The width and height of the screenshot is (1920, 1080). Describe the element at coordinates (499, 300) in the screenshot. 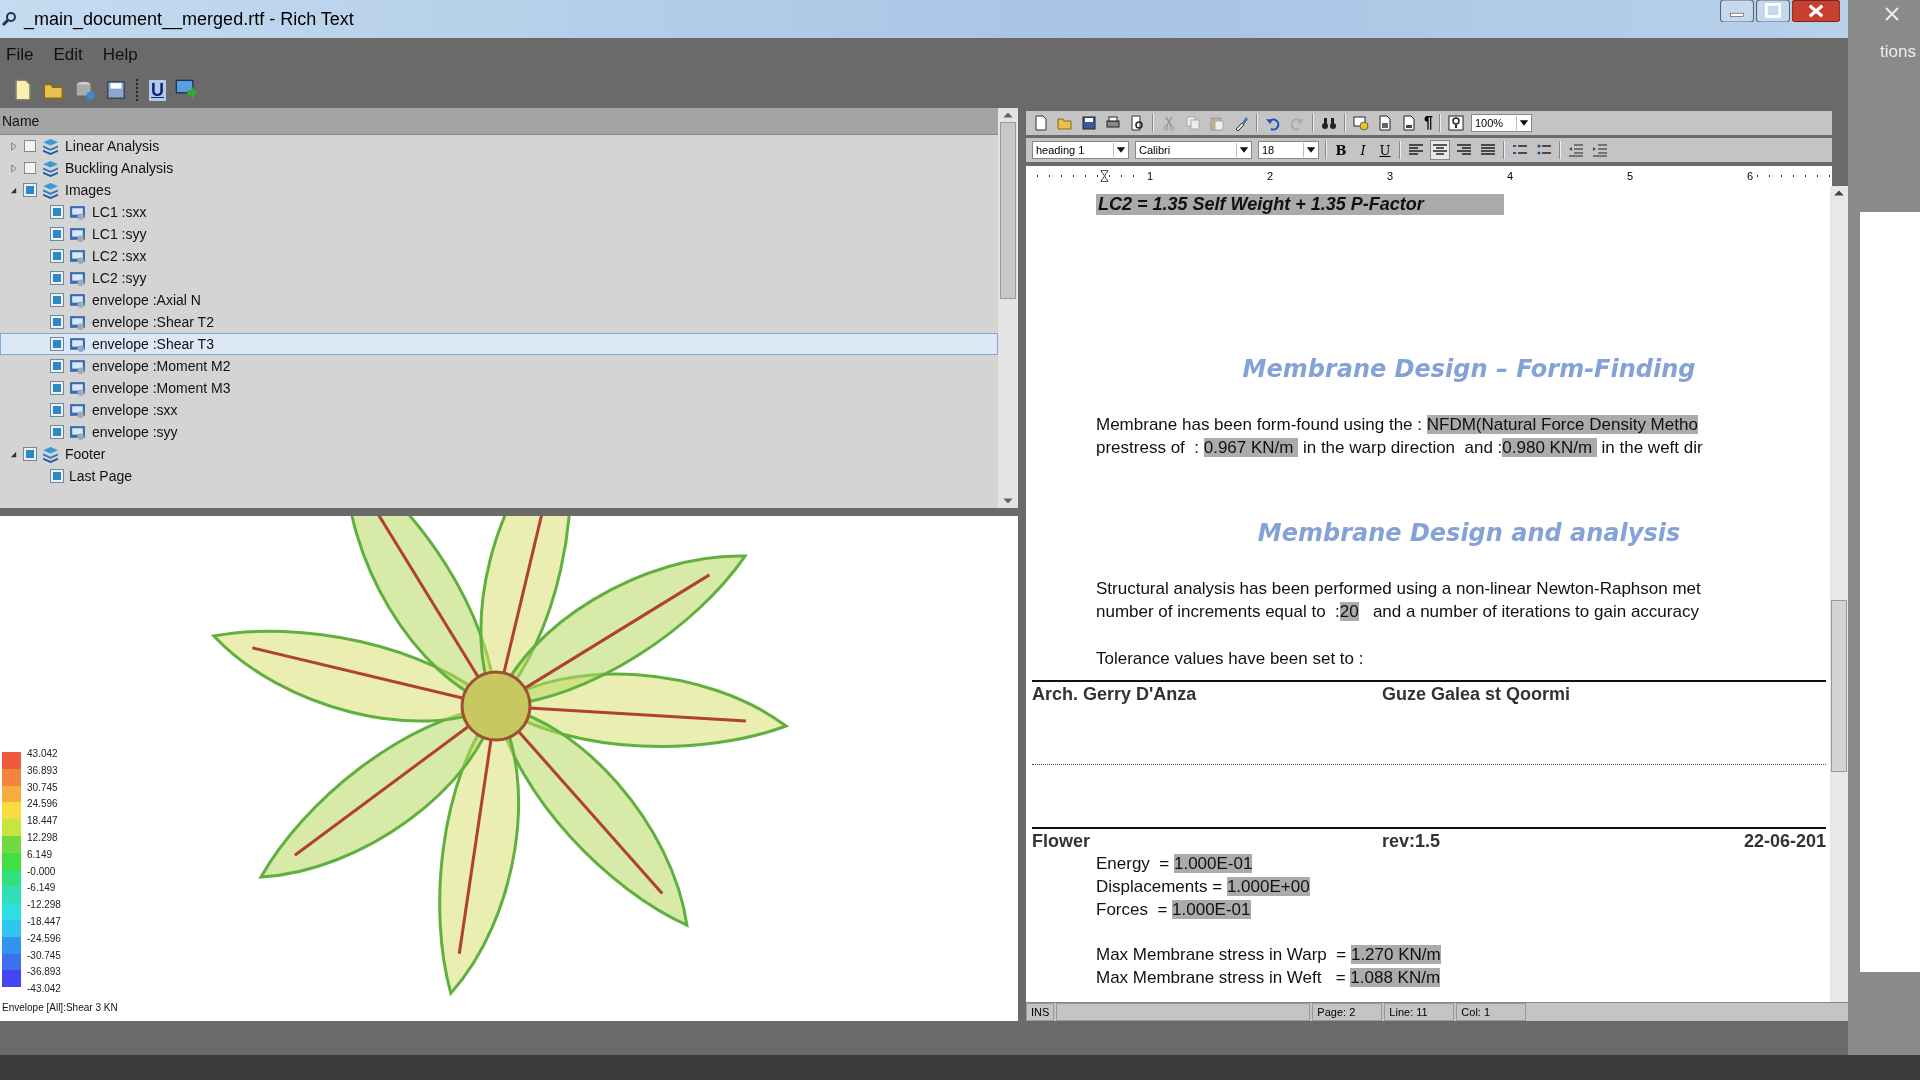

I see `tree-item: envelope :Axial N` at that location.